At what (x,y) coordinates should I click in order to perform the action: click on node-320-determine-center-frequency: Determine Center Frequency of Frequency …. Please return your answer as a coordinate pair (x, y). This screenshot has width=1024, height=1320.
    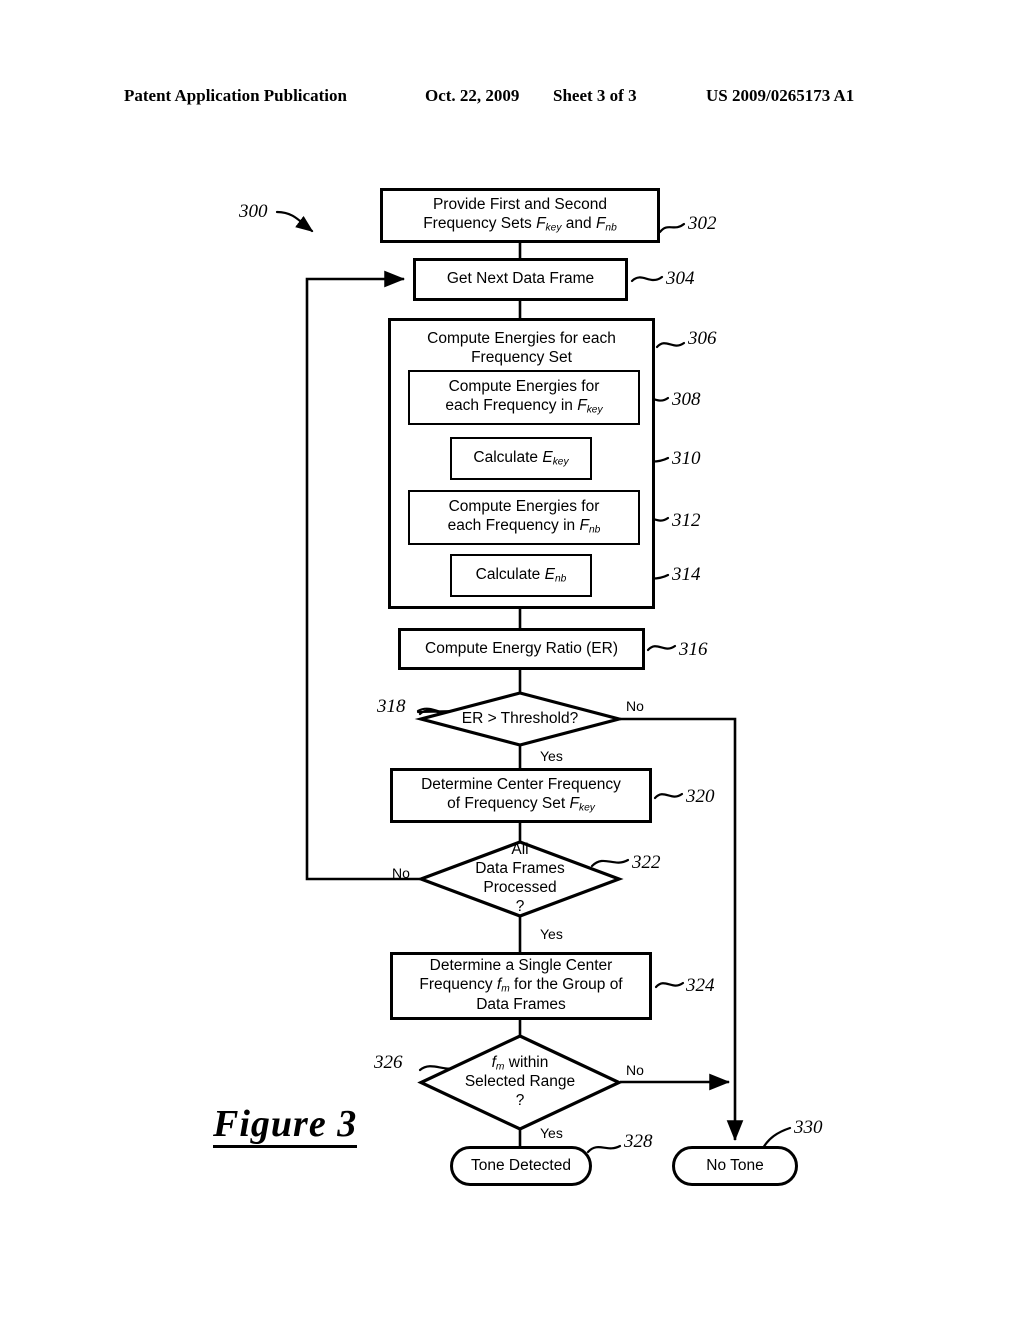
    Looking at the image, I should click on (521, 795).